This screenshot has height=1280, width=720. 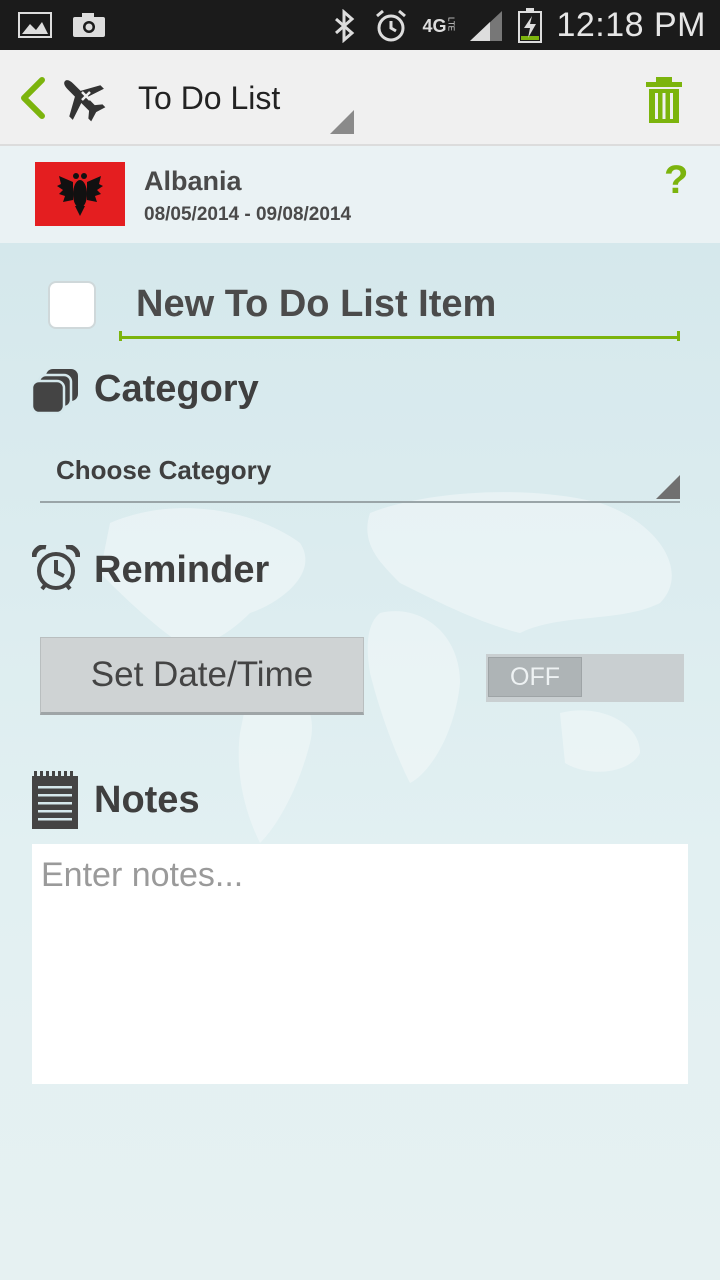 I want to click on gallery-icon, so click(x=35, y=25).